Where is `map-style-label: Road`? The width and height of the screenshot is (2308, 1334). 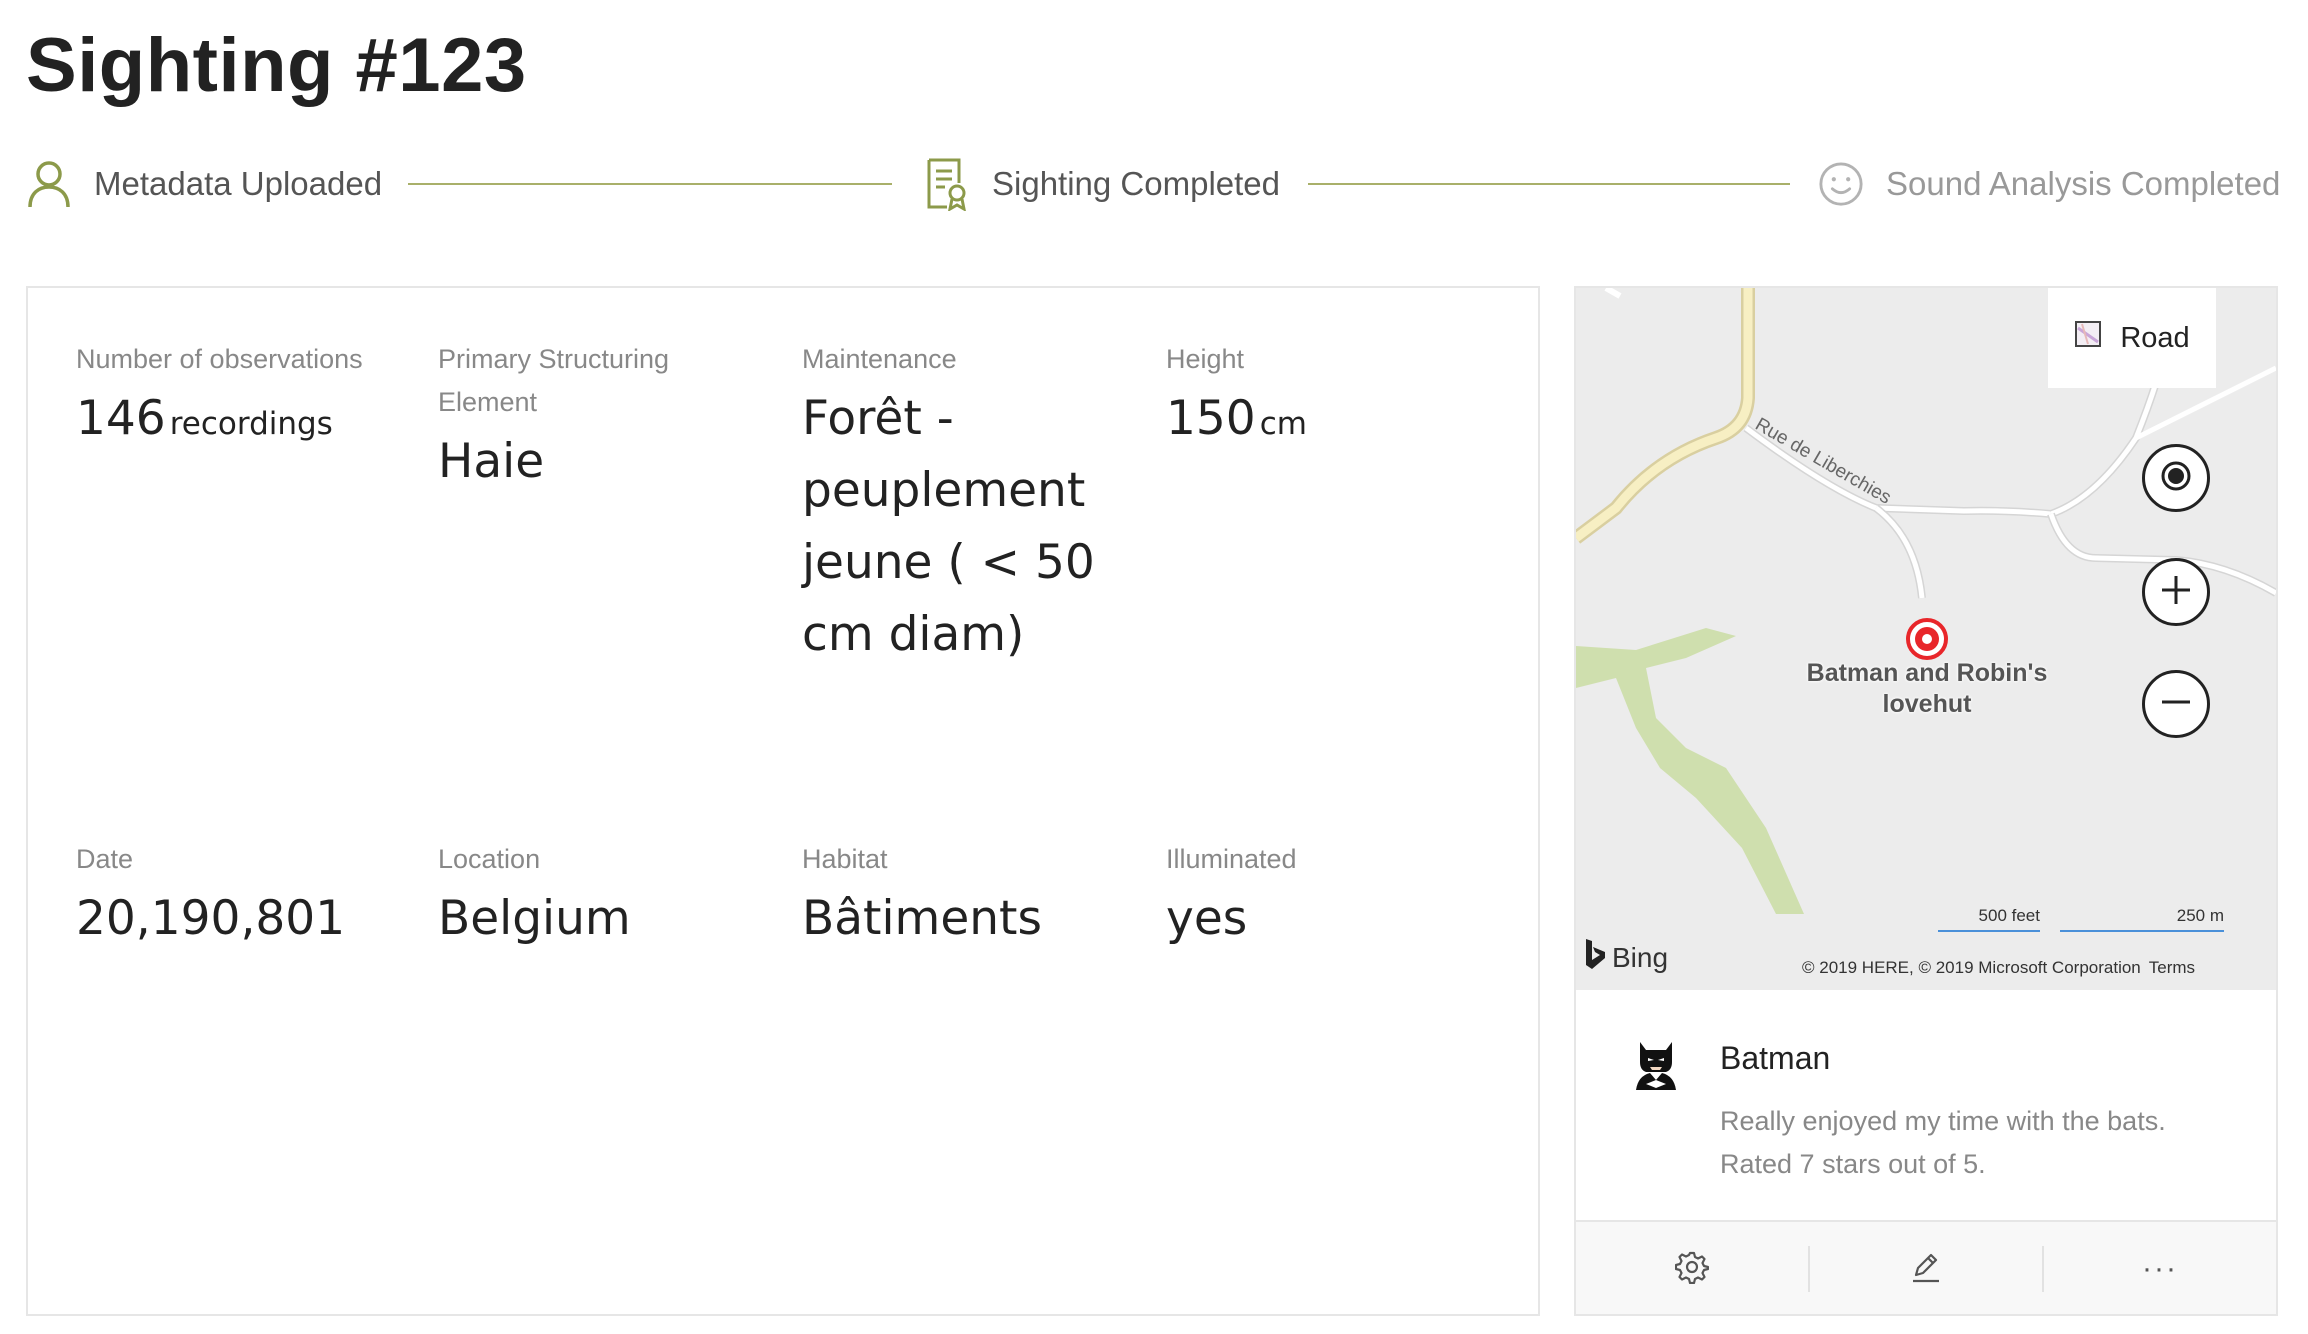
map-style-label: Road is located at coordinates (2155, 337).